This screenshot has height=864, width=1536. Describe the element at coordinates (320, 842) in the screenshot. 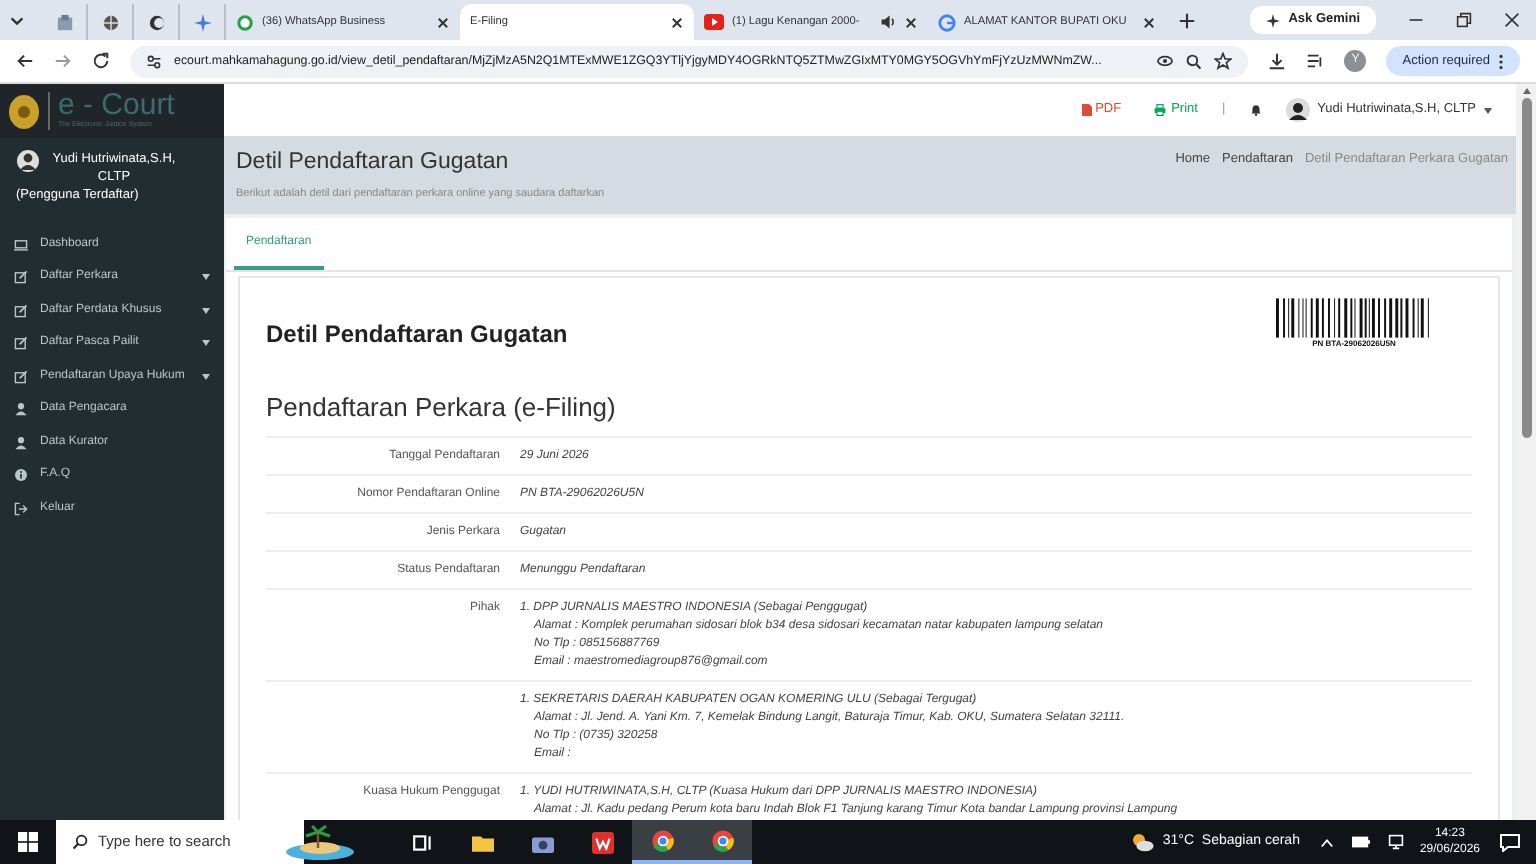

I see `island-drawing` at that location.